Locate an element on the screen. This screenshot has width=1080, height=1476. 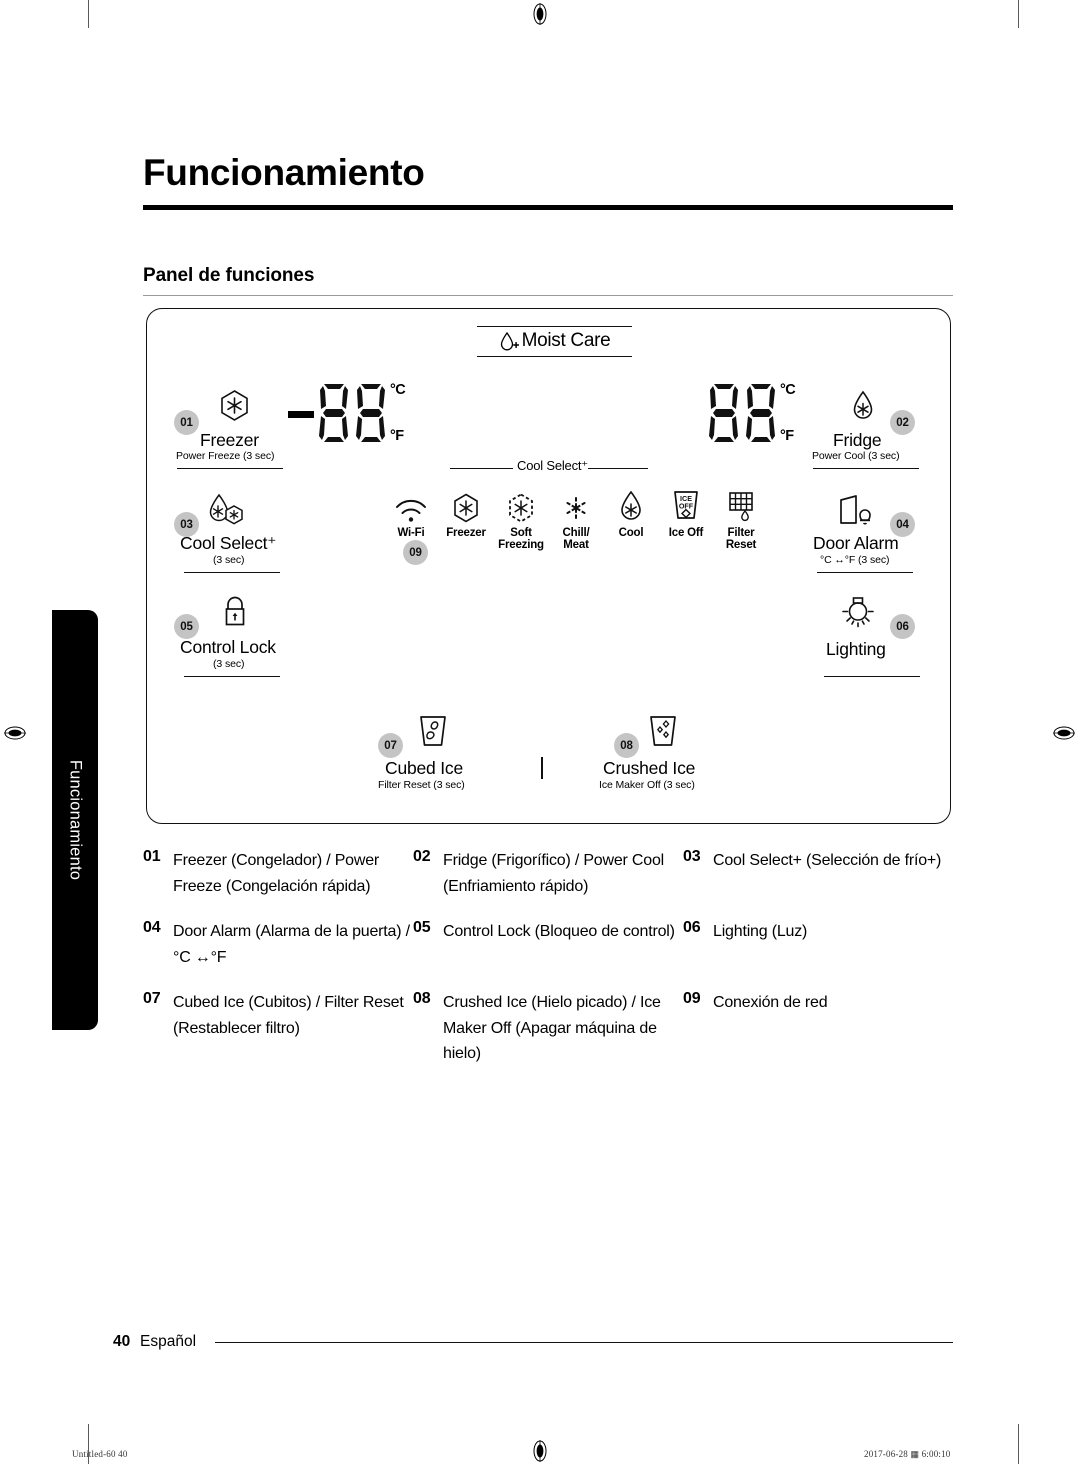
button-sublabel-crushed-ice: Ice Maker Off (3 sec) is located at coordinates (647, 785).